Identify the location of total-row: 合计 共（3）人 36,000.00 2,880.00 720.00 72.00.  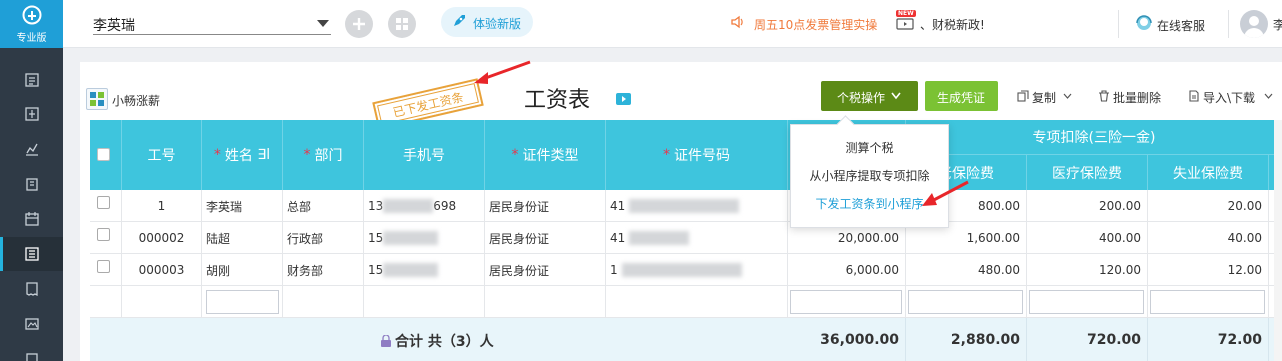
(686, 339).